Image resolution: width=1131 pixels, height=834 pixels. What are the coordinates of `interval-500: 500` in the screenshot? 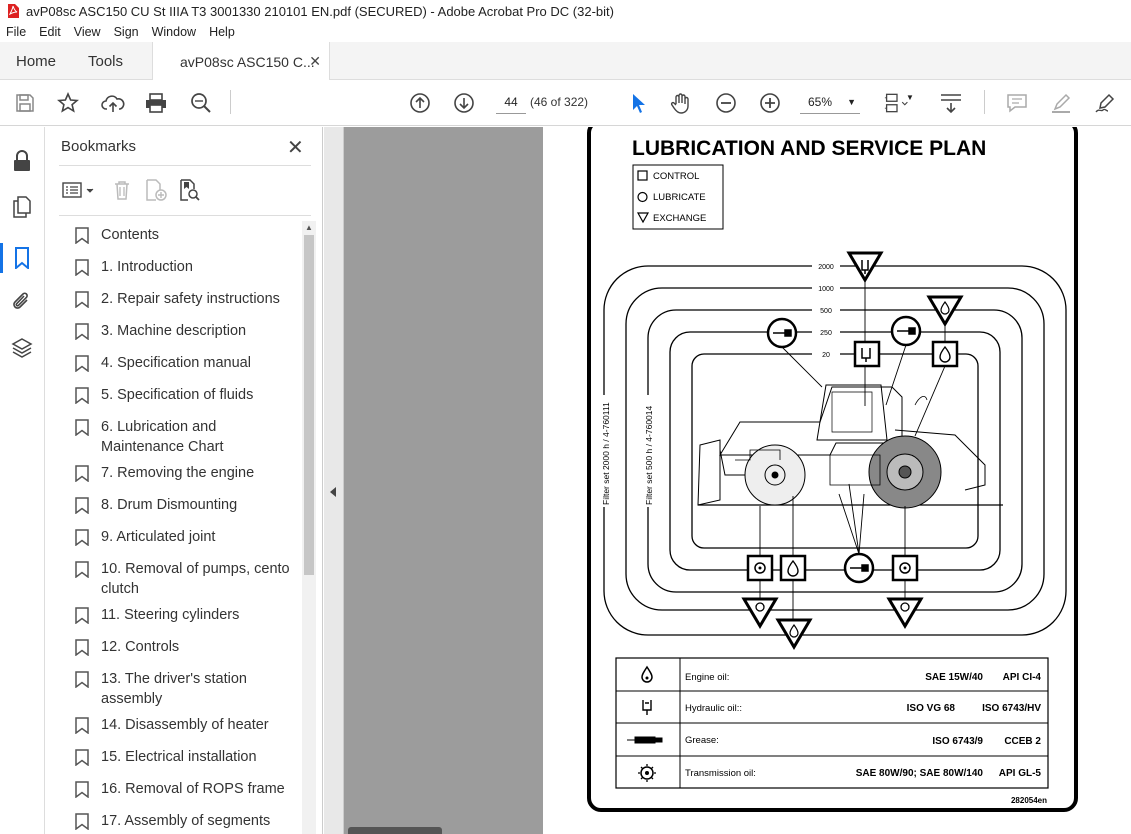 It's located at (826, 311).